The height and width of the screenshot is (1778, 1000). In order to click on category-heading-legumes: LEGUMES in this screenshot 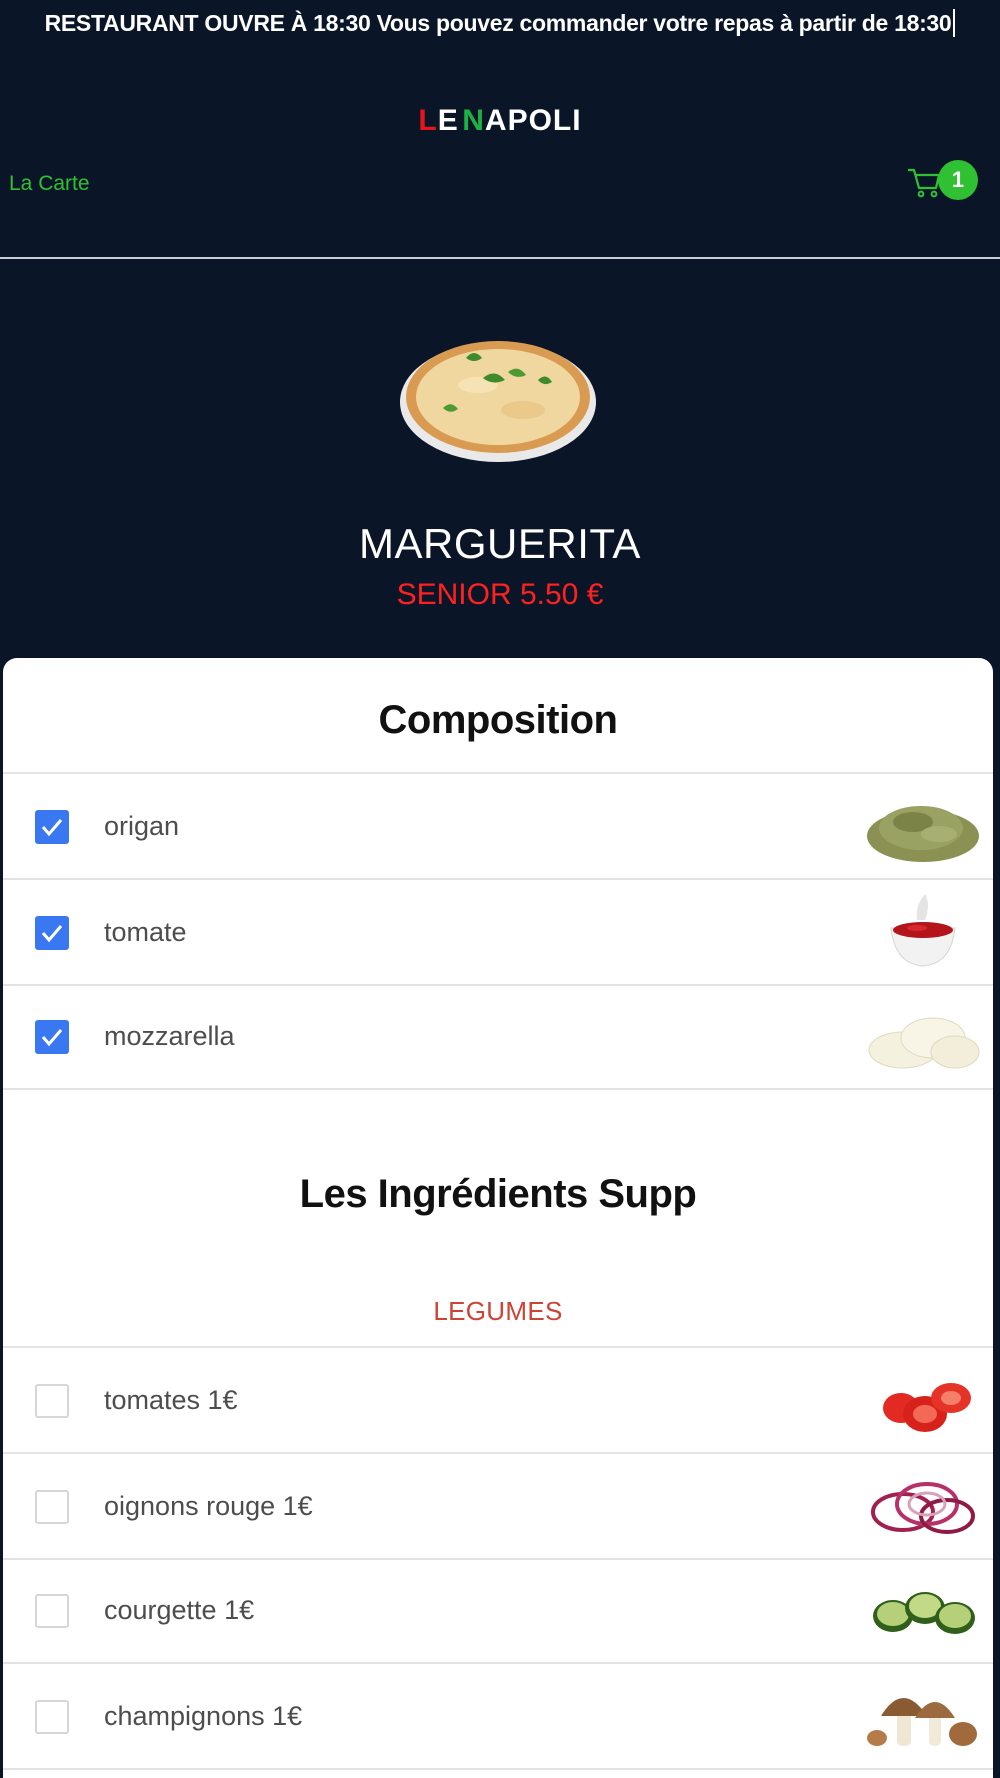, I will do `click(498, 1311)`.